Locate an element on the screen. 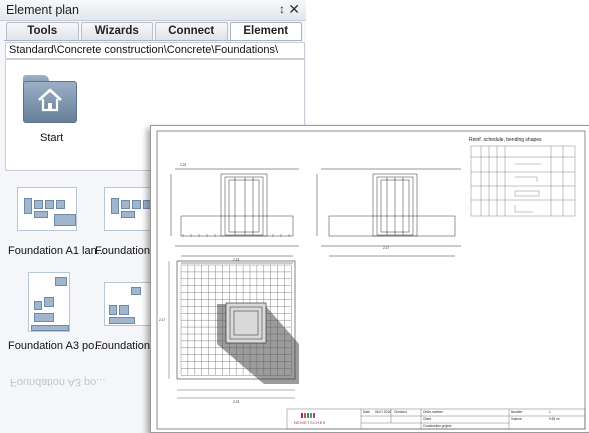 This screenshot has height=433, width=589. tab-divider is located at coordinates (153, 40).